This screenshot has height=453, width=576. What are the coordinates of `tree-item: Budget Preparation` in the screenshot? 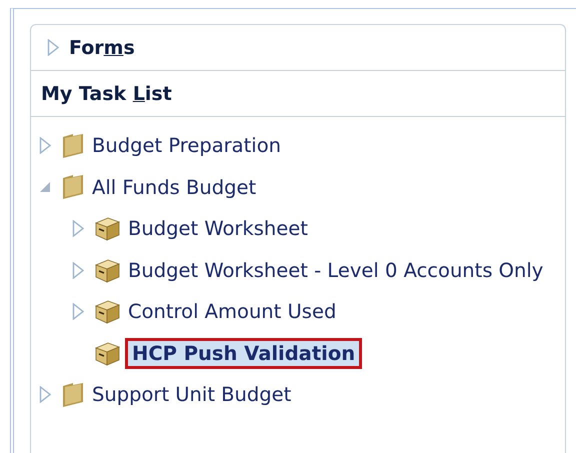 It's located at (186, 145).